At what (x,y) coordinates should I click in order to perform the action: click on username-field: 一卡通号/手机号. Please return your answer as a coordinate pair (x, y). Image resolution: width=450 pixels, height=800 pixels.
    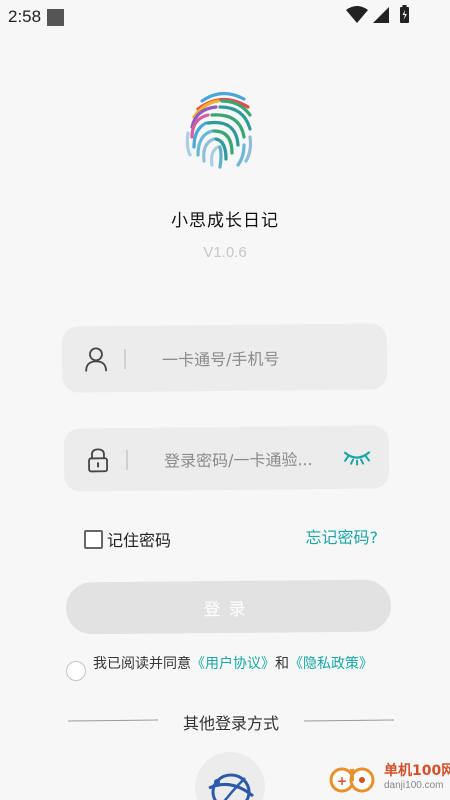
    Looking at the image, I should click on (224, 358).